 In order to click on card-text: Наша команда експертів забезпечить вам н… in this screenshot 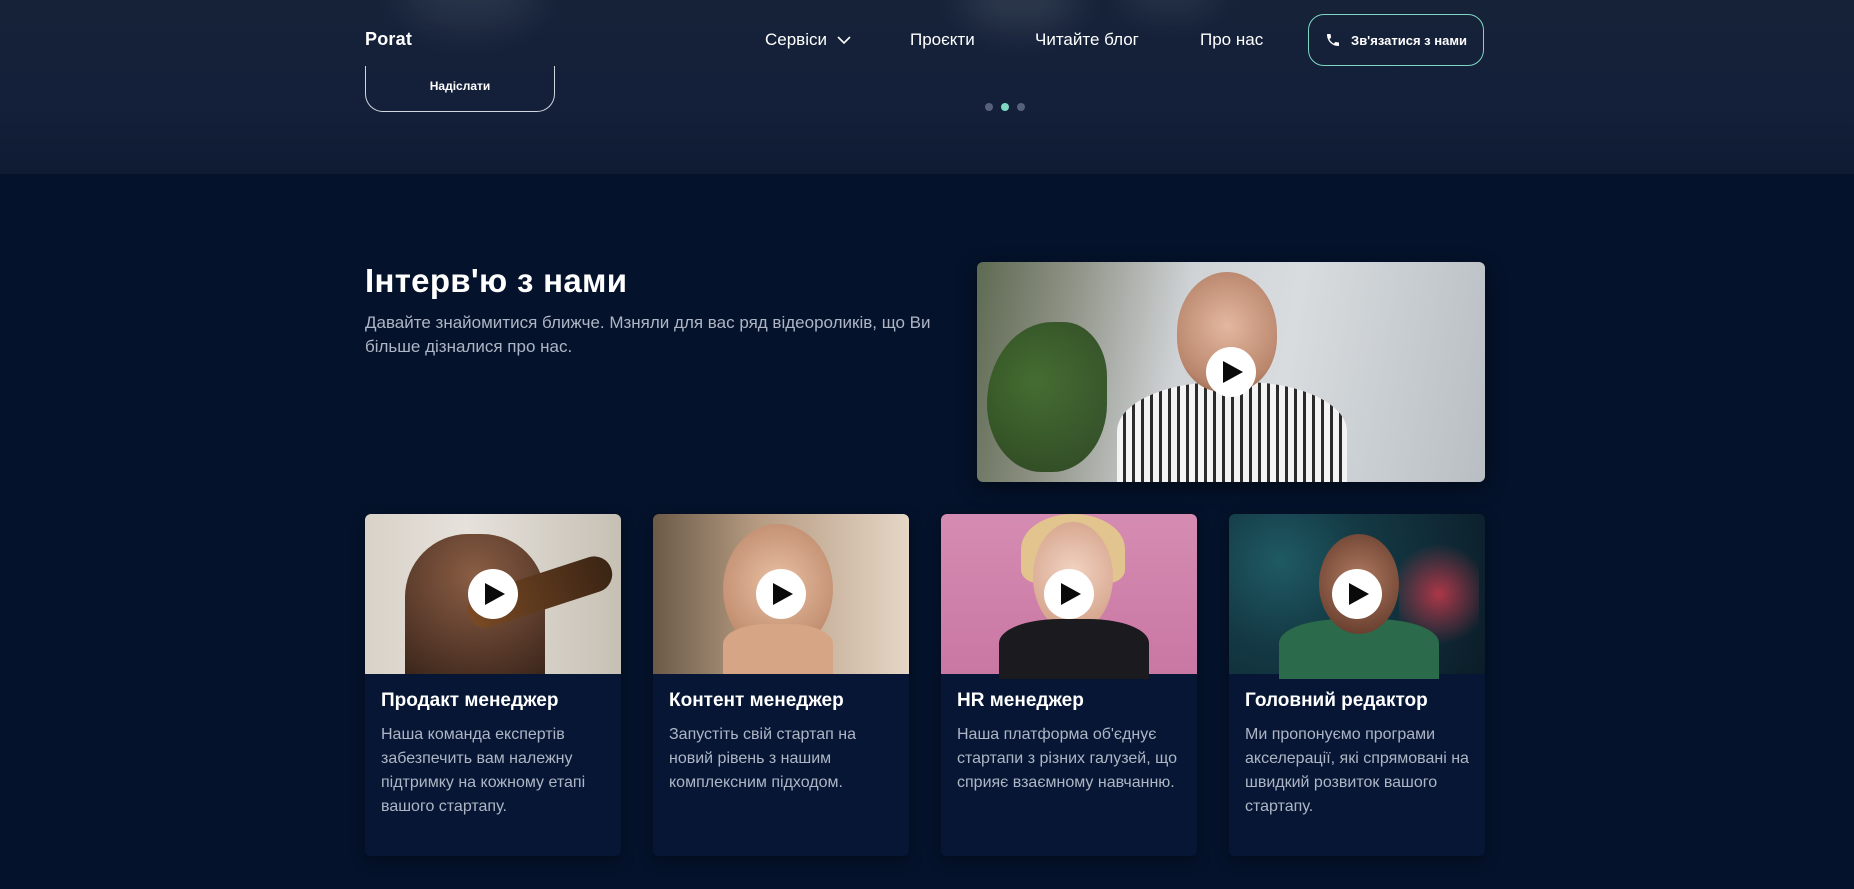, I will do `click(483, 770)`.